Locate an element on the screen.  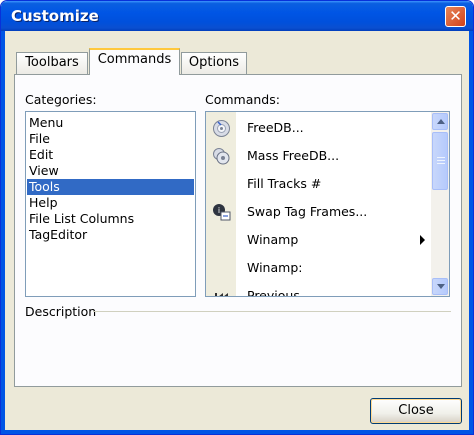
chevron-down-icon is located at coordinates (441, 286).